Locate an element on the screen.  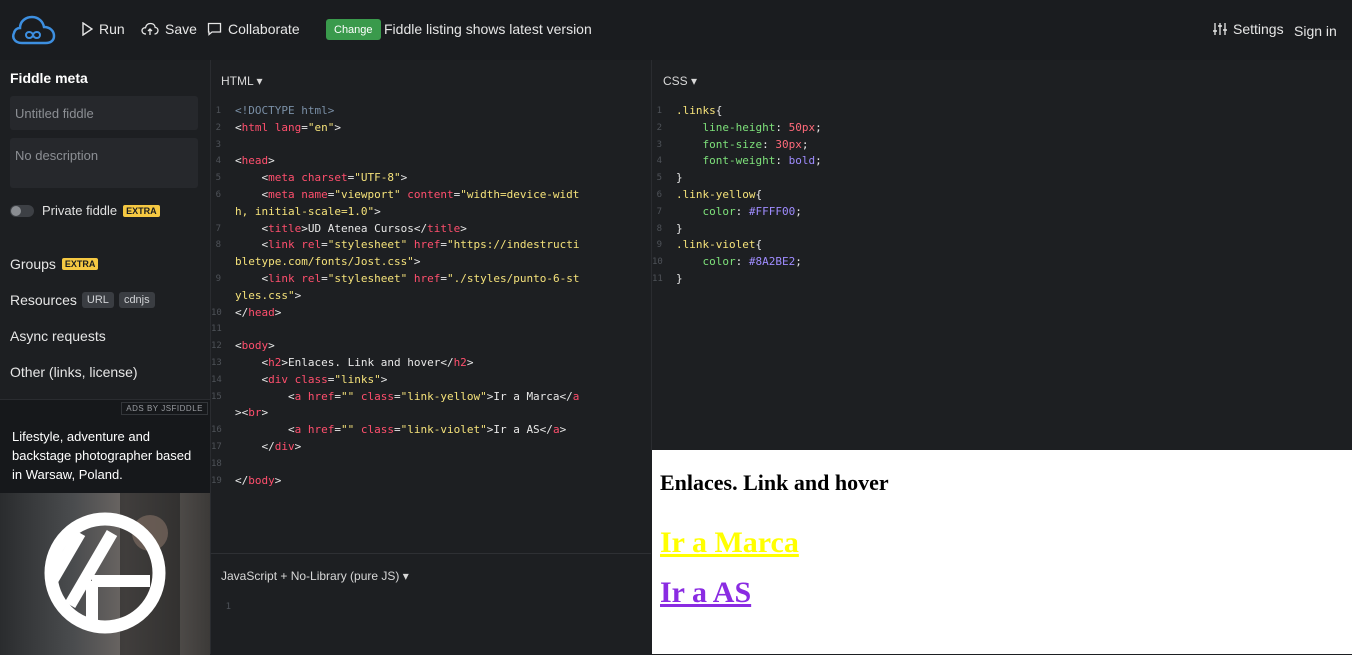
code-line: 5} is located at coordinates (997, 178).